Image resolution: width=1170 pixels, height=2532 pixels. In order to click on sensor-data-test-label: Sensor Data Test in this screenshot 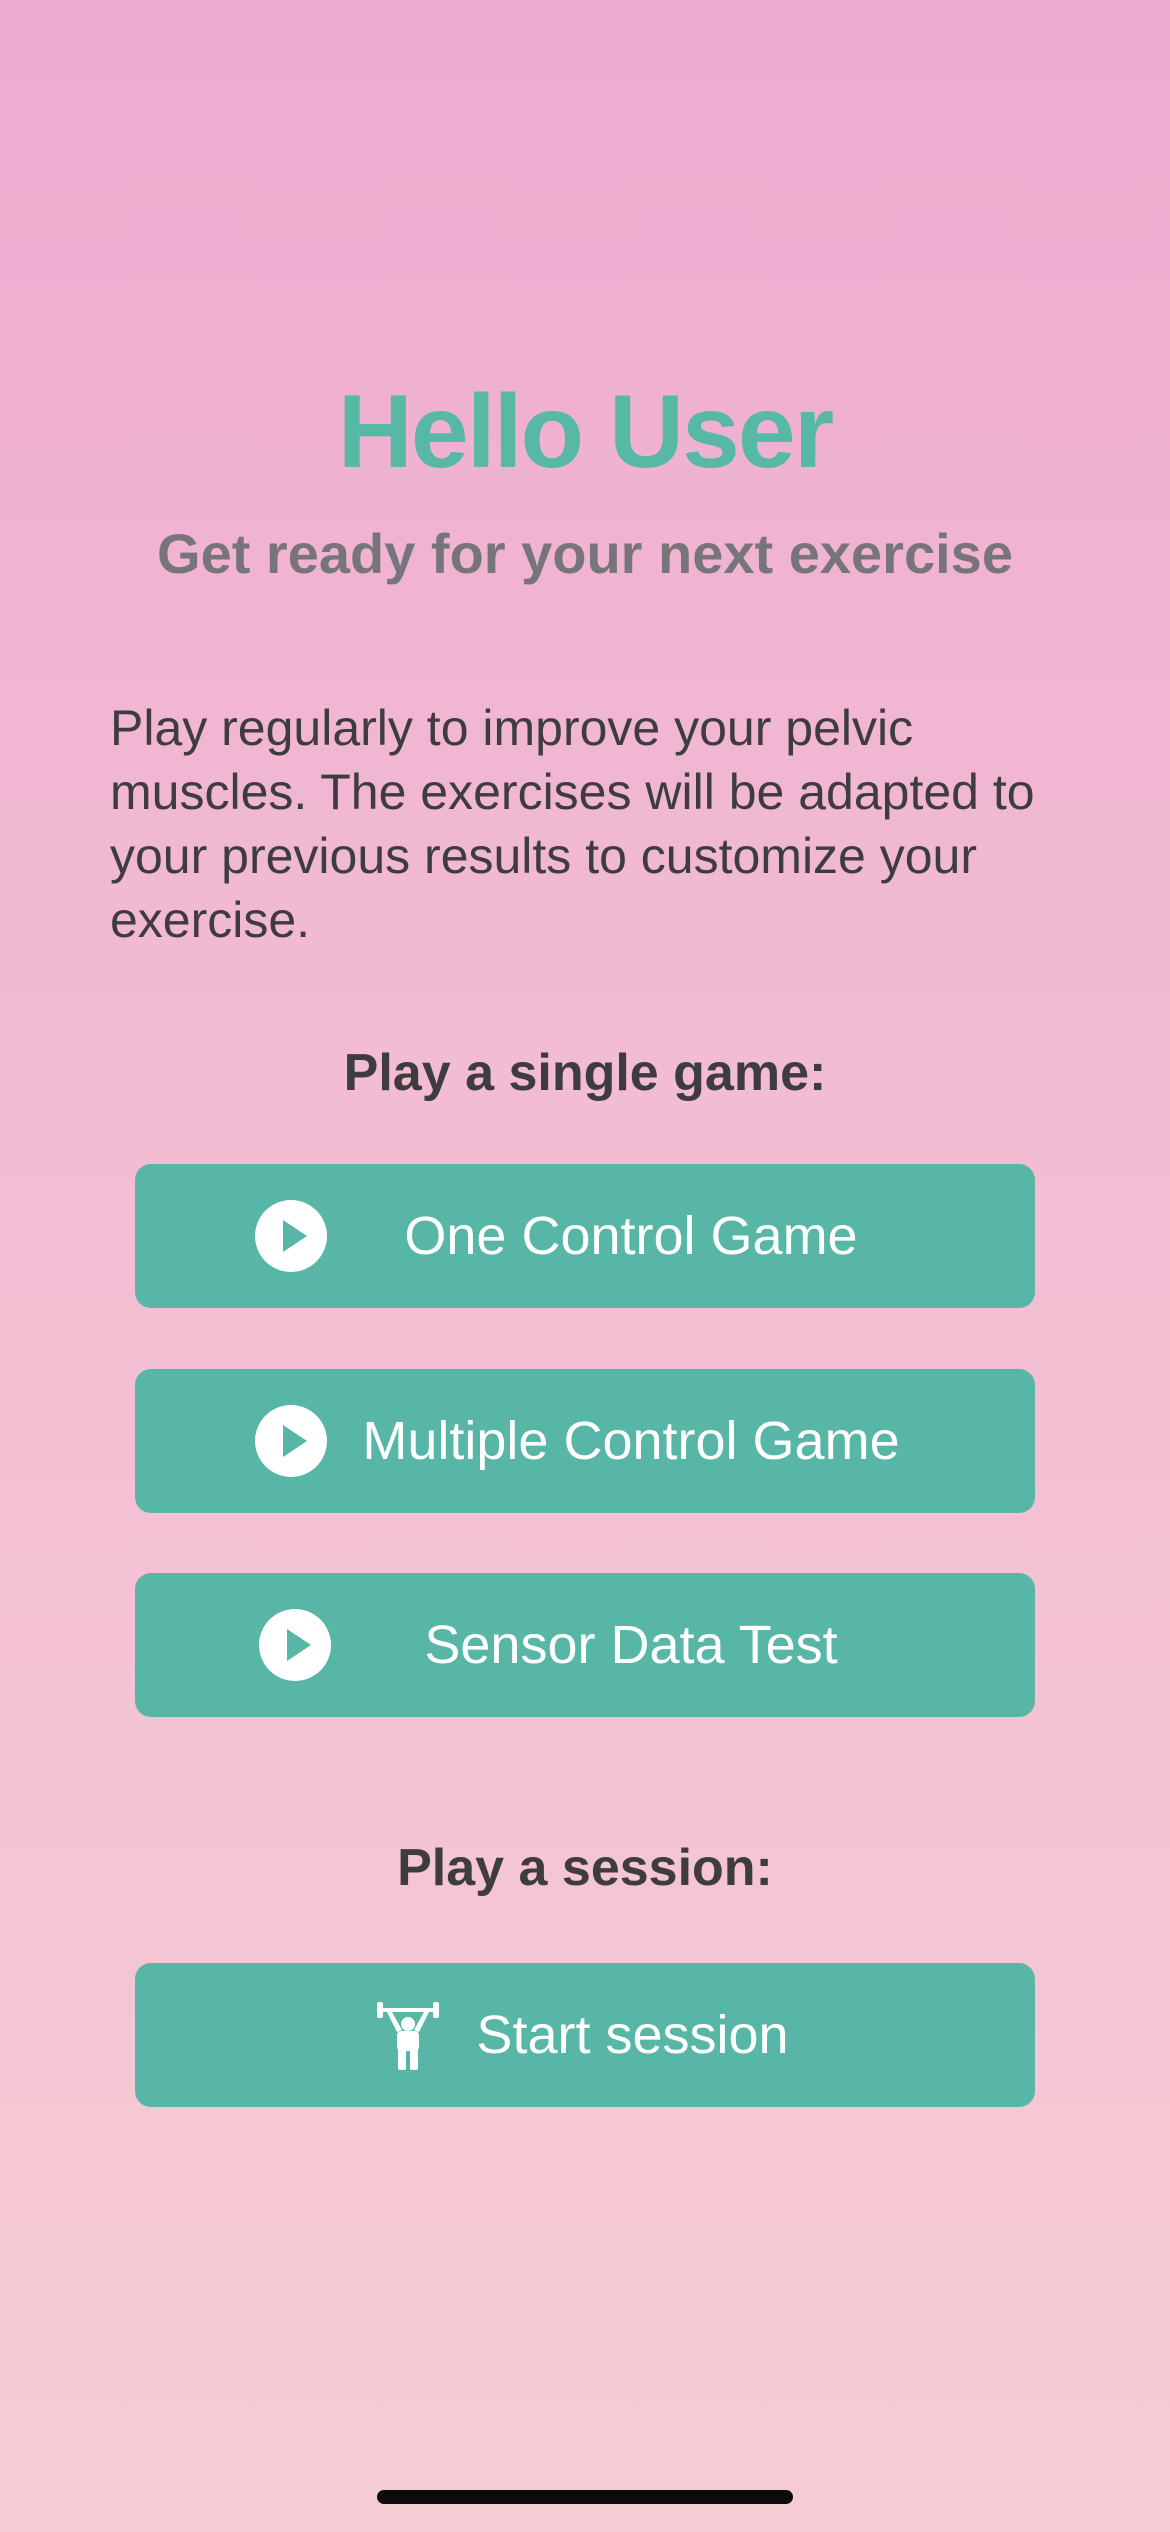, I will do `click(631, 1645)`.